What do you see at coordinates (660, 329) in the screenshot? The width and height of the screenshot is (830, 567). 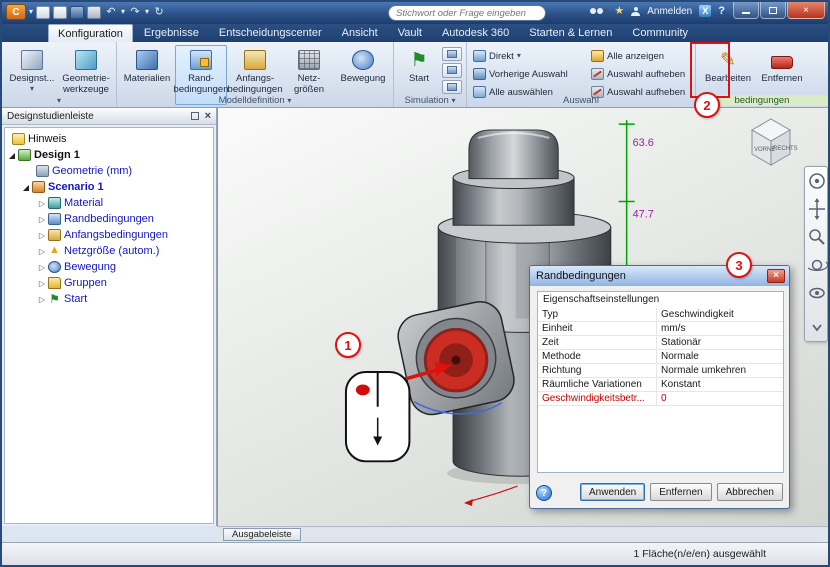 I see `table-row: Einheit mm/s` at bounding box center [660, 329].